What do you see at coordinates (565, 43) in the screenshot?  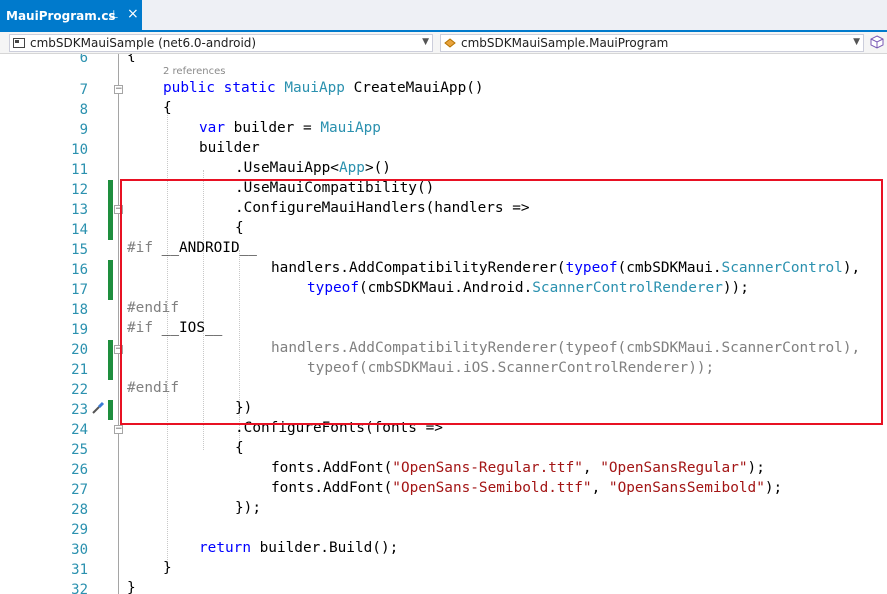 I see `type-label: cmbSDKMauiSample.MauiProgram` at bounding box center [565, 43].